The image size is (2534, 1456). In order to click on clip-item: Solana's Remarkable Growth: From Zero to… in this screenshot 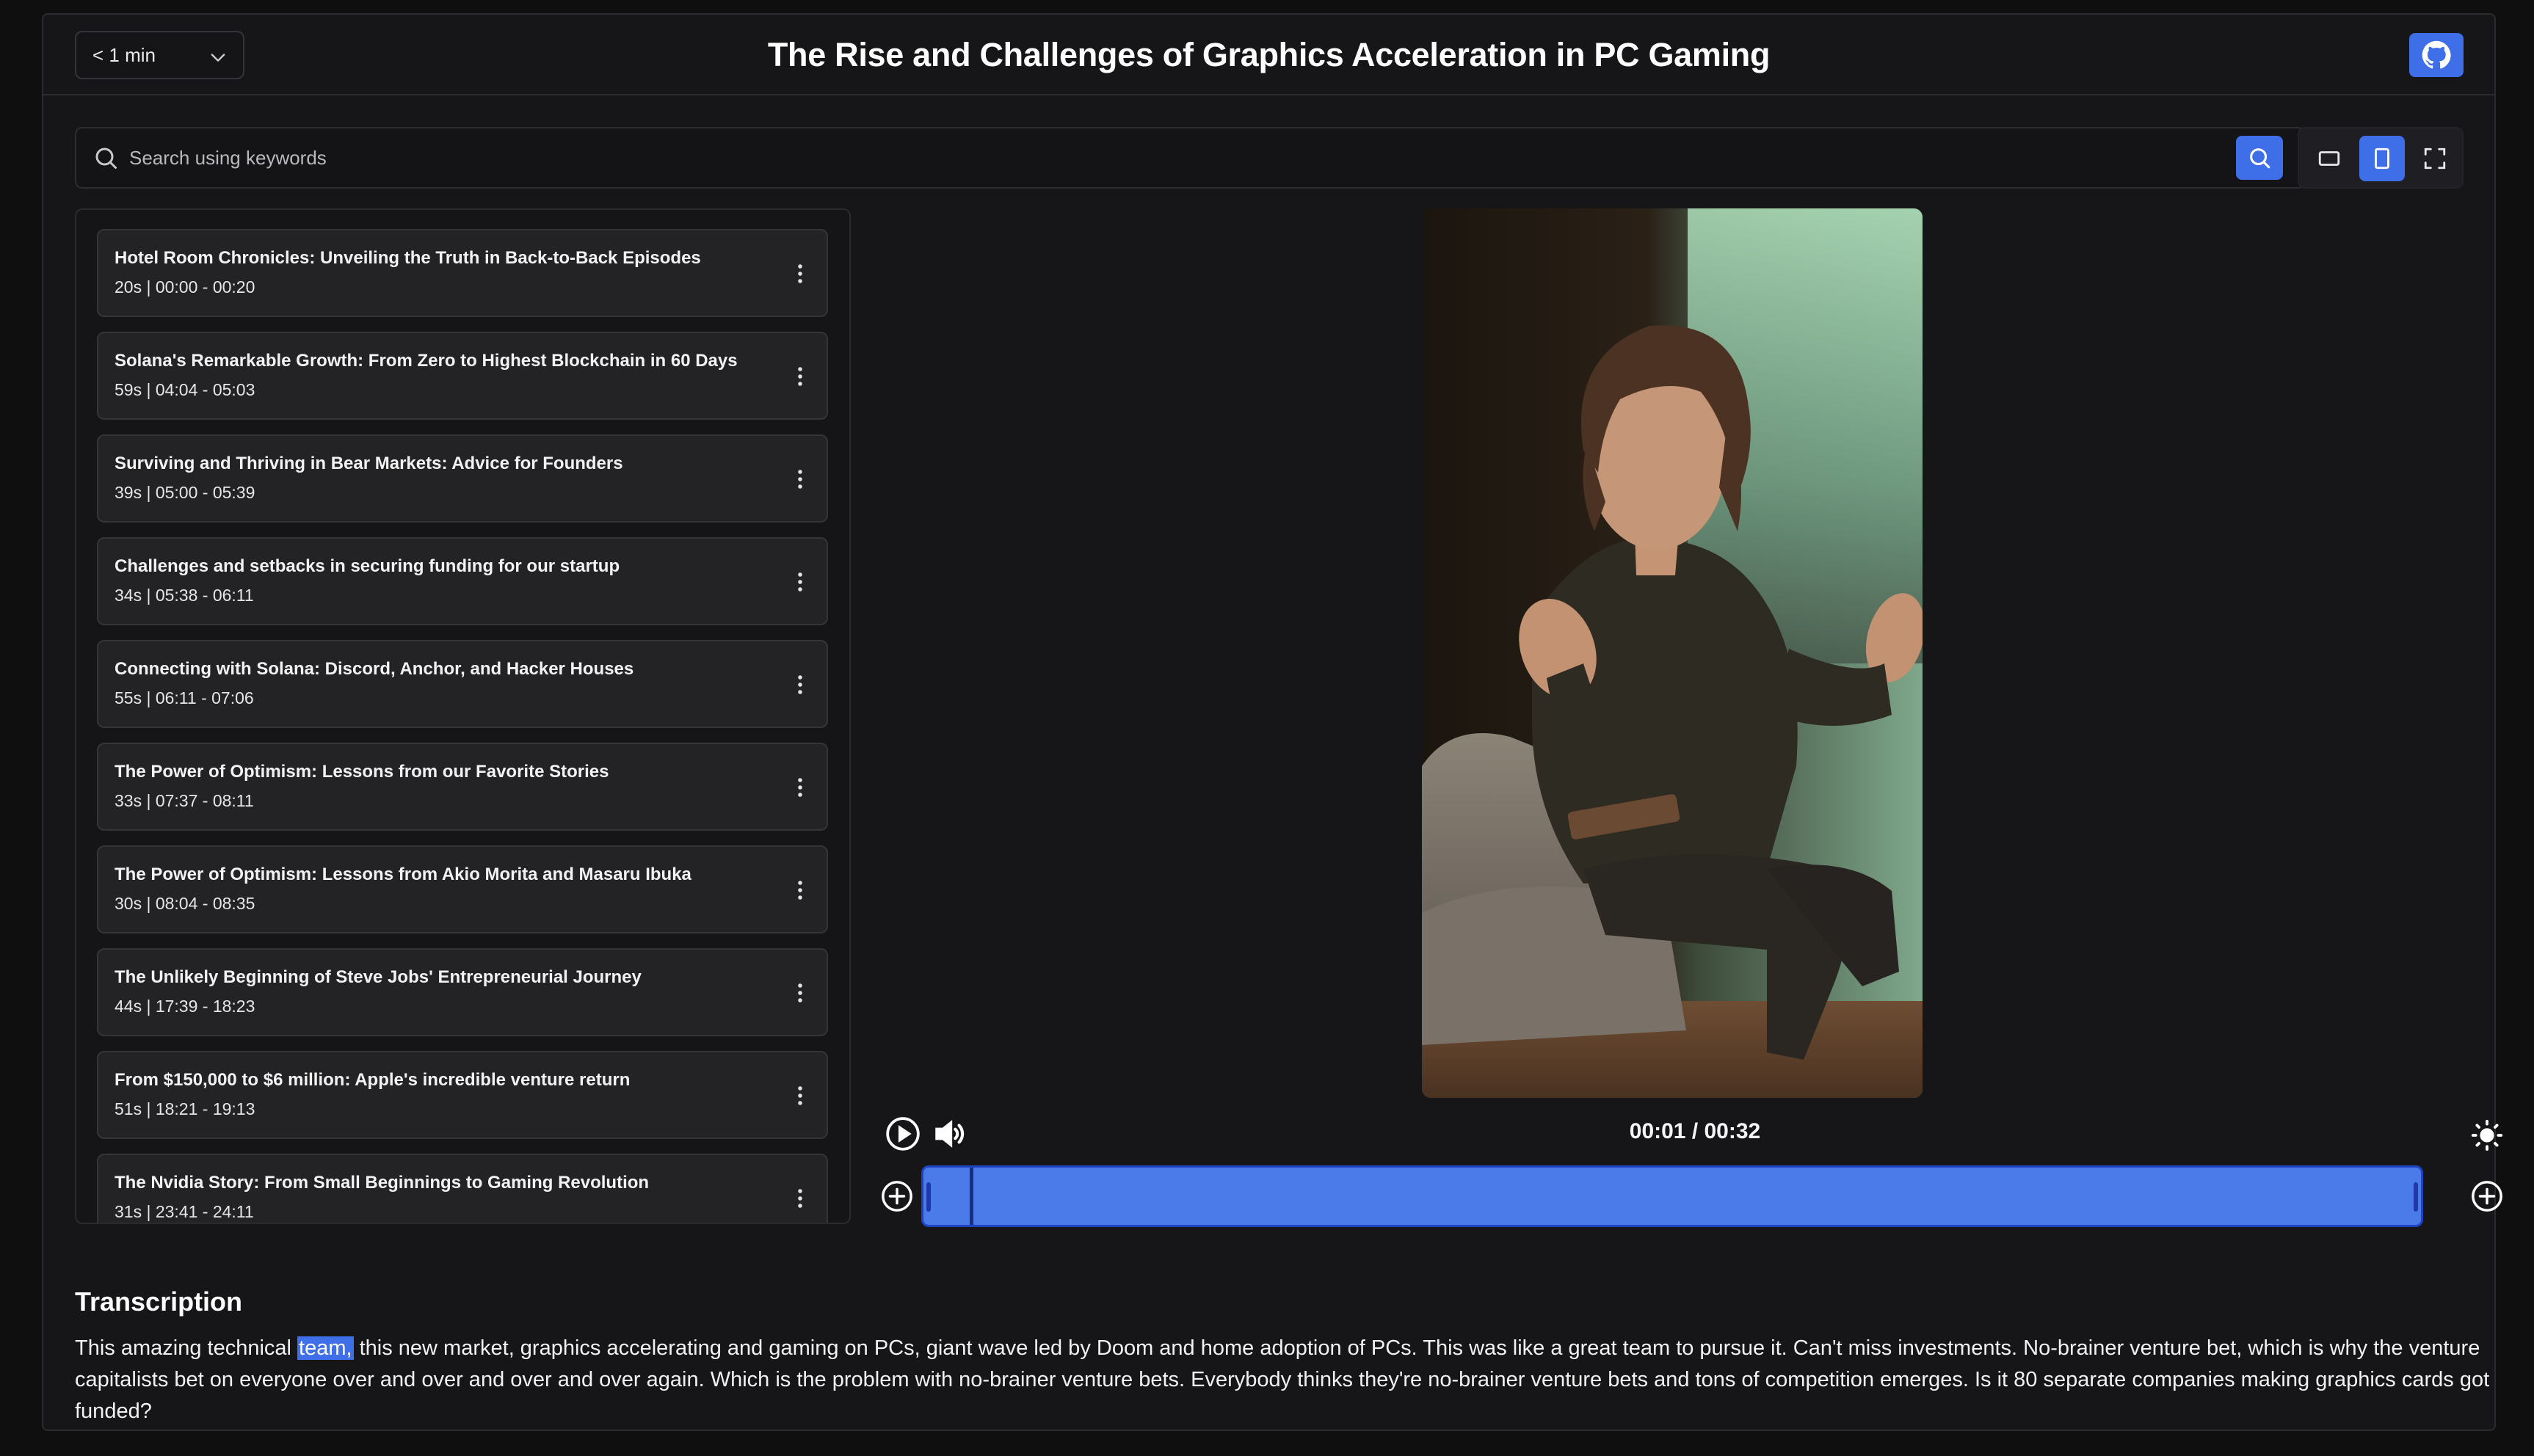, I will do `click(462, 376)`.